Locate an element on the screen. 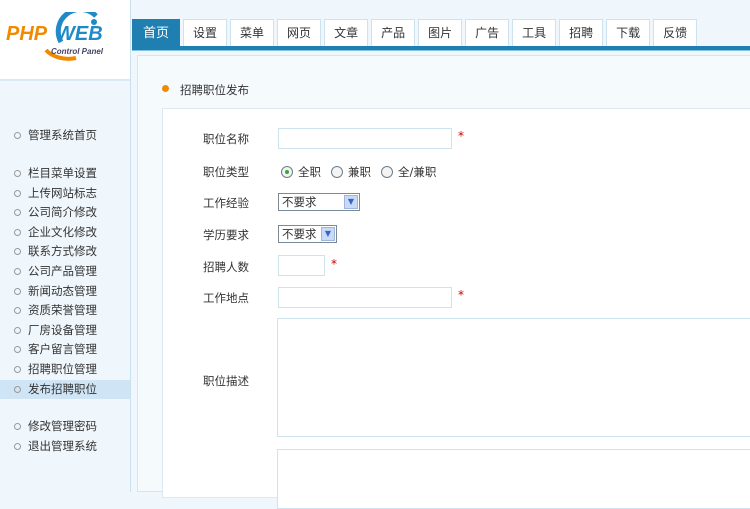 This screenshot has height=509, width=750. education-label: 学历要求 is located at coordinates (226, 235).